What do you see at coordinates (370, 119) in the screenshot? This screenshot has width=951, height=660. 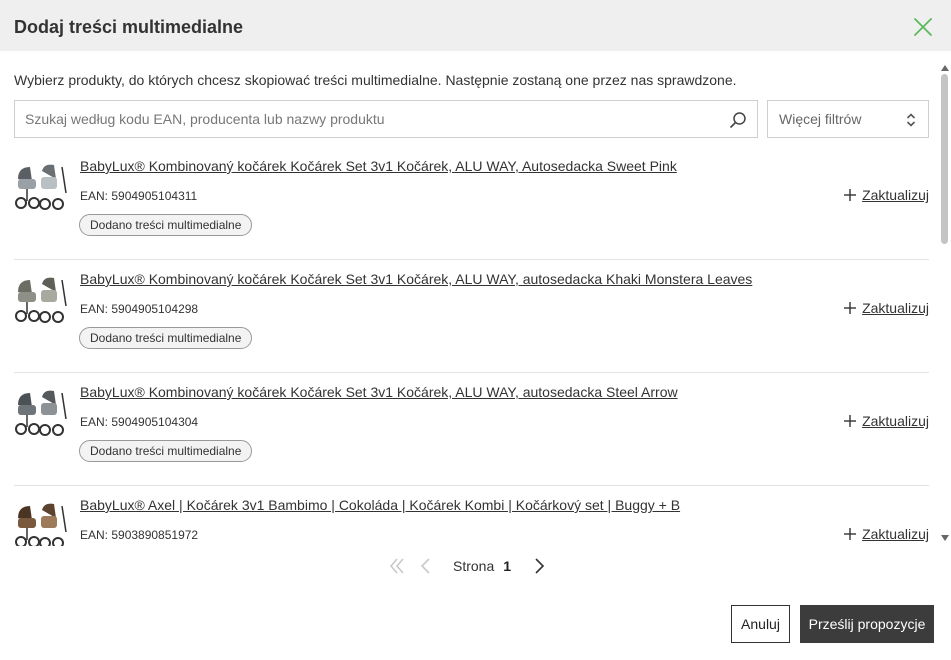 I see `search-input` at bounding box center [370, 119].